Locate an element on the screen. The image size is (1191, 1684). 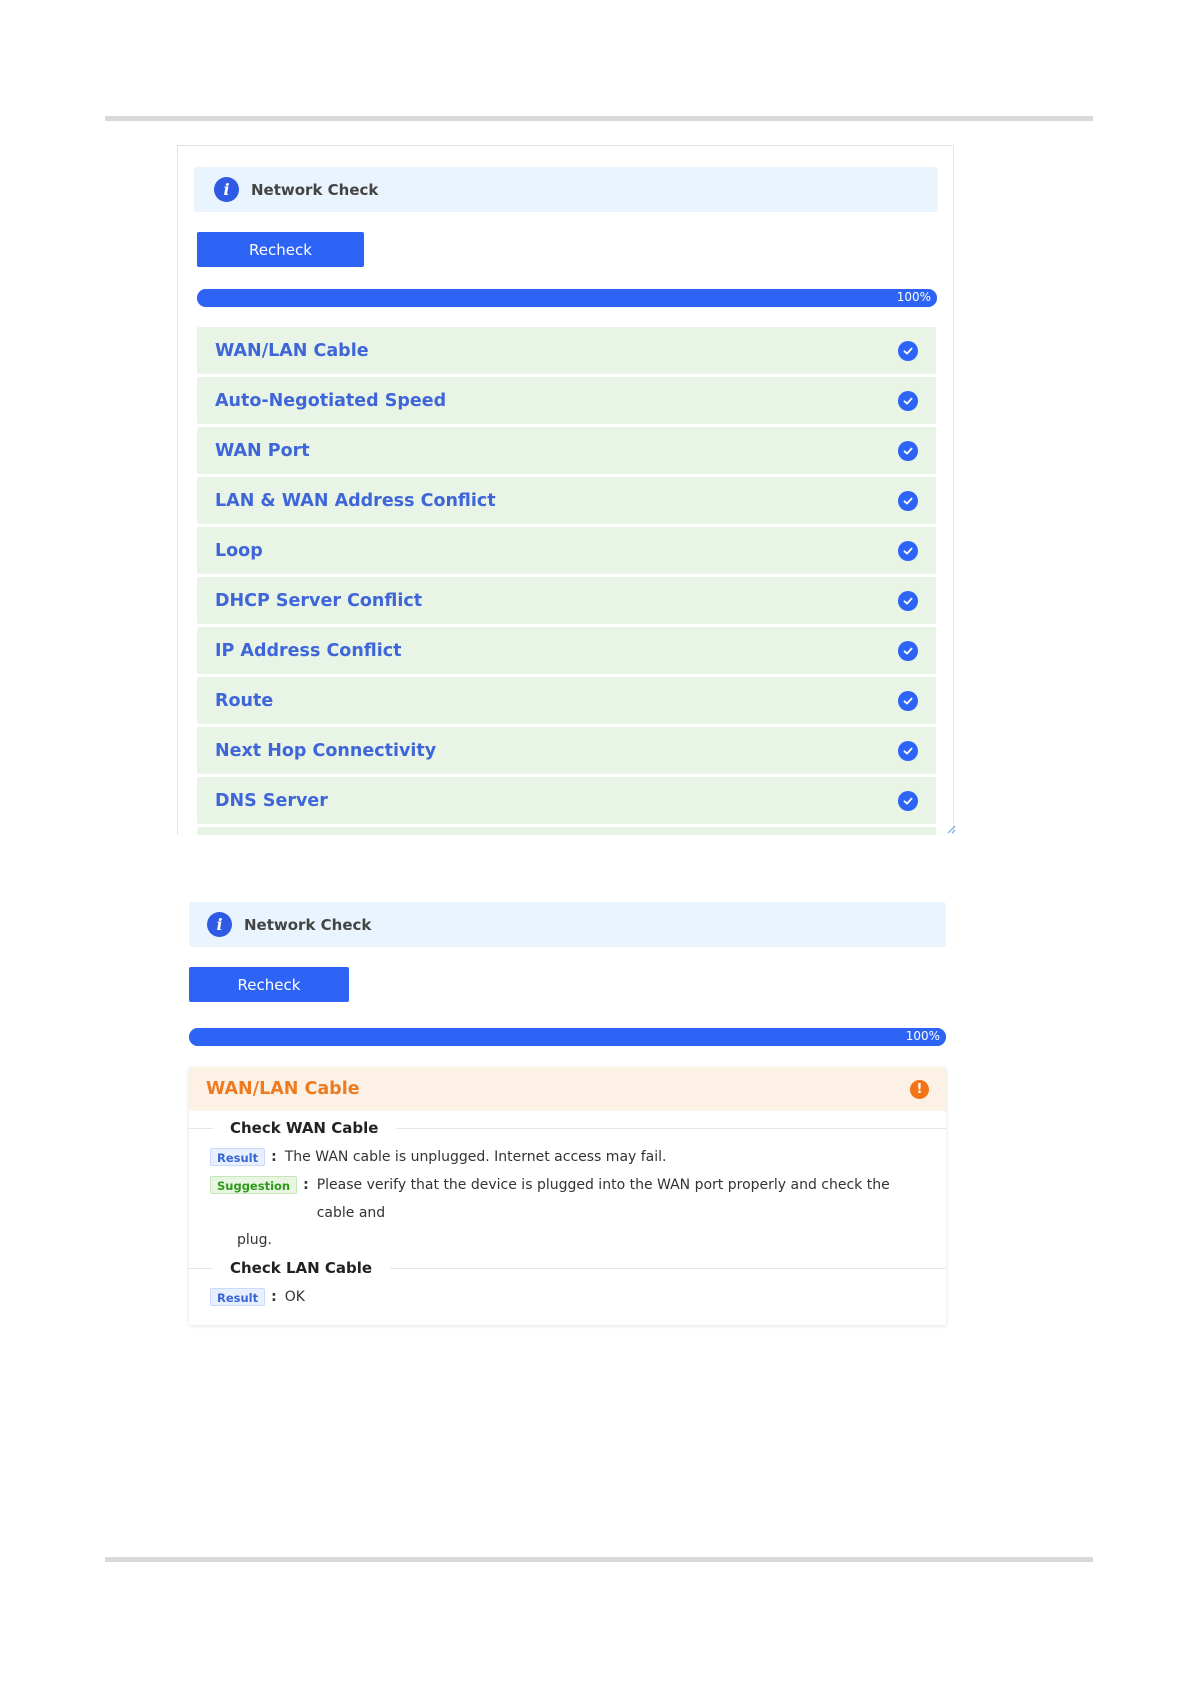
check-item: Next Hop Connectivity is located at coordinates (566, 750).